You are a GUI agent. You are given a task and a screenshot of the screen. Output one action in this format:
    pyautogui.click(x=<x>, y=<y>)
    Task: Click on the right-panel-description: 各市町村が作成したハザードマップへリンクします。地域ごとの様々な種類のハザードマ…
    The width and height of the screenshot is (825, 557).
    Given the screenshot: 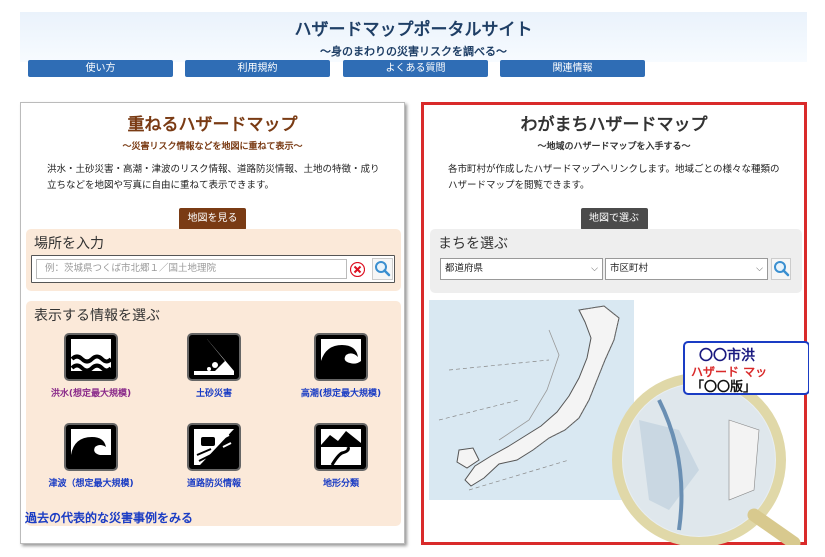 What is the action you would take?
    pyautogui.click(x=614, y=177)
    